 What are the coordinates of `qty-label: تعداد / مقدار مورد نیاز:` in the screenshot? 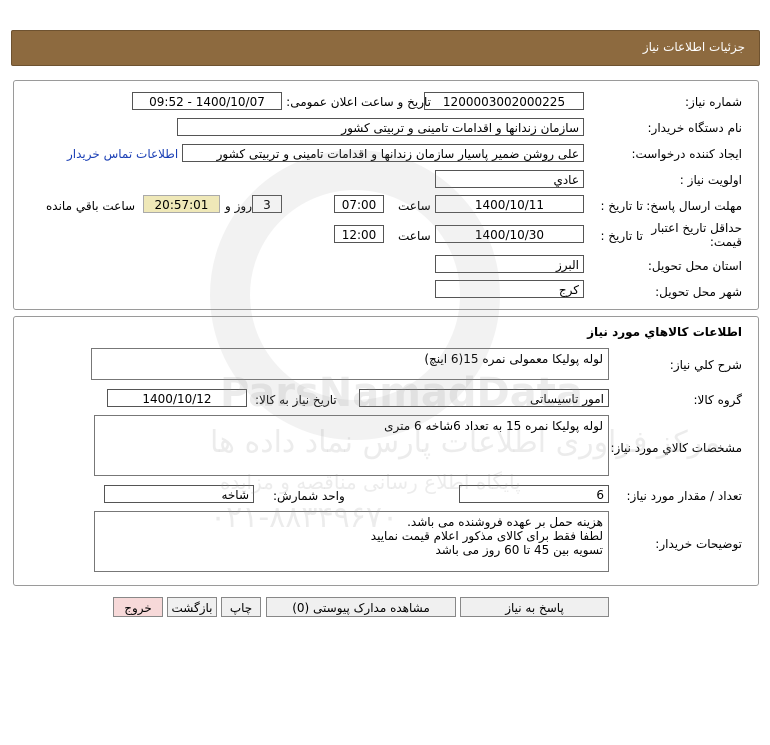 It's located at (684, 496).